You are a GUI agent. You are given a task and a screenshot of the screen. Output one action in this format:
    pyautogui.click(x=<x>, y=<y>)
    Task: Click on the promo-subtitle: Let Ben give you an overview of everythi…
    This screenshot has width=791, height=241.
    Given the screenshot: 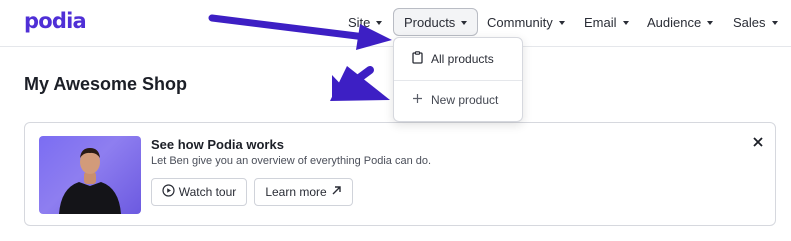 What is the action you would take?
    pyautogui.click(x=291, y=161)
    